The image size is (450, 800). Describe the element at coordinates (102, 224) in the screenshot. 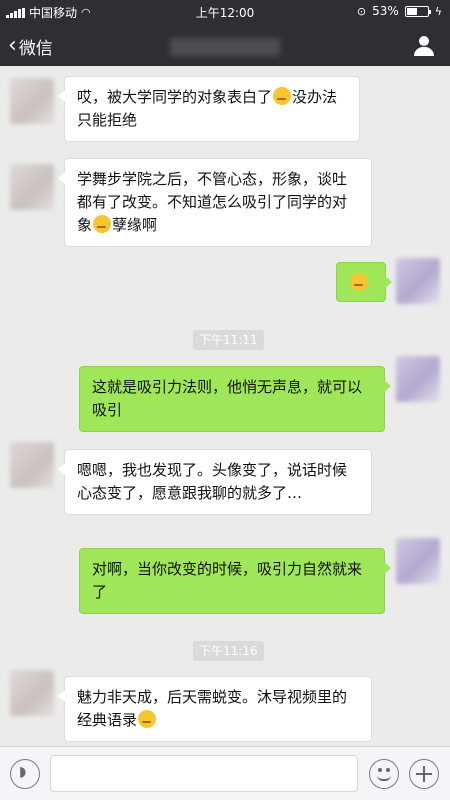

I see `laughing-crying-emoji` at that location.